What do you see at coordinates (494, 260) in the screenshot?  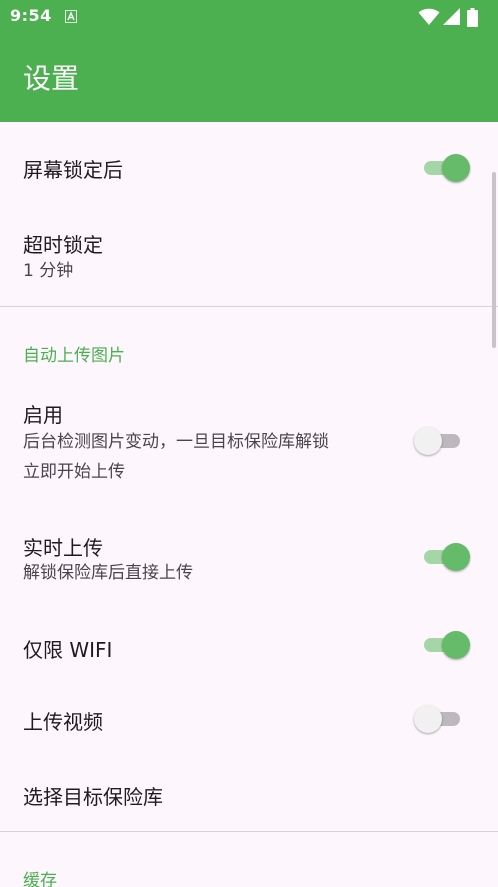 I see `scrollbar` at bounding box center [494, 260].